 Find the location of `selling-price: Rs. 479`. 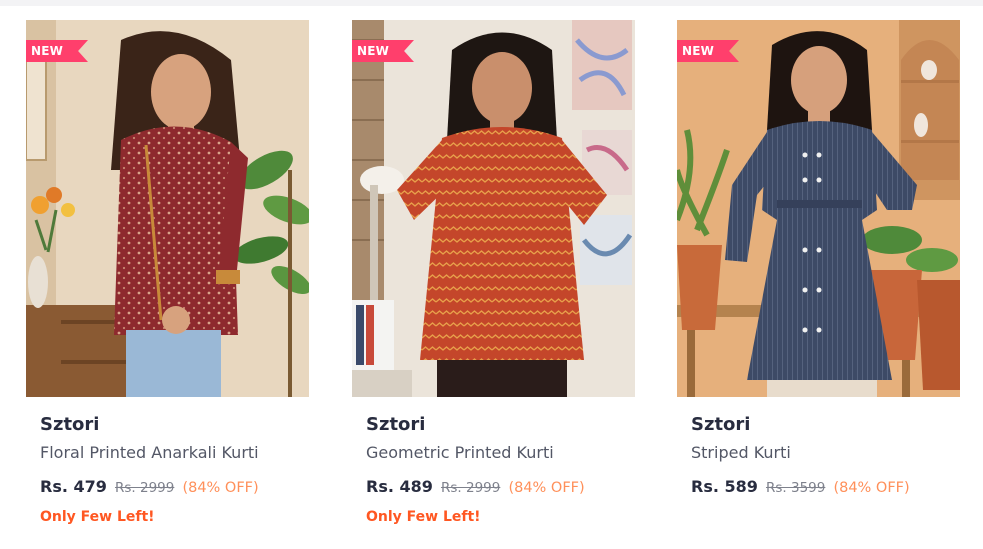

selling-price: Rs. 479 is located at coordinates (73, 486).